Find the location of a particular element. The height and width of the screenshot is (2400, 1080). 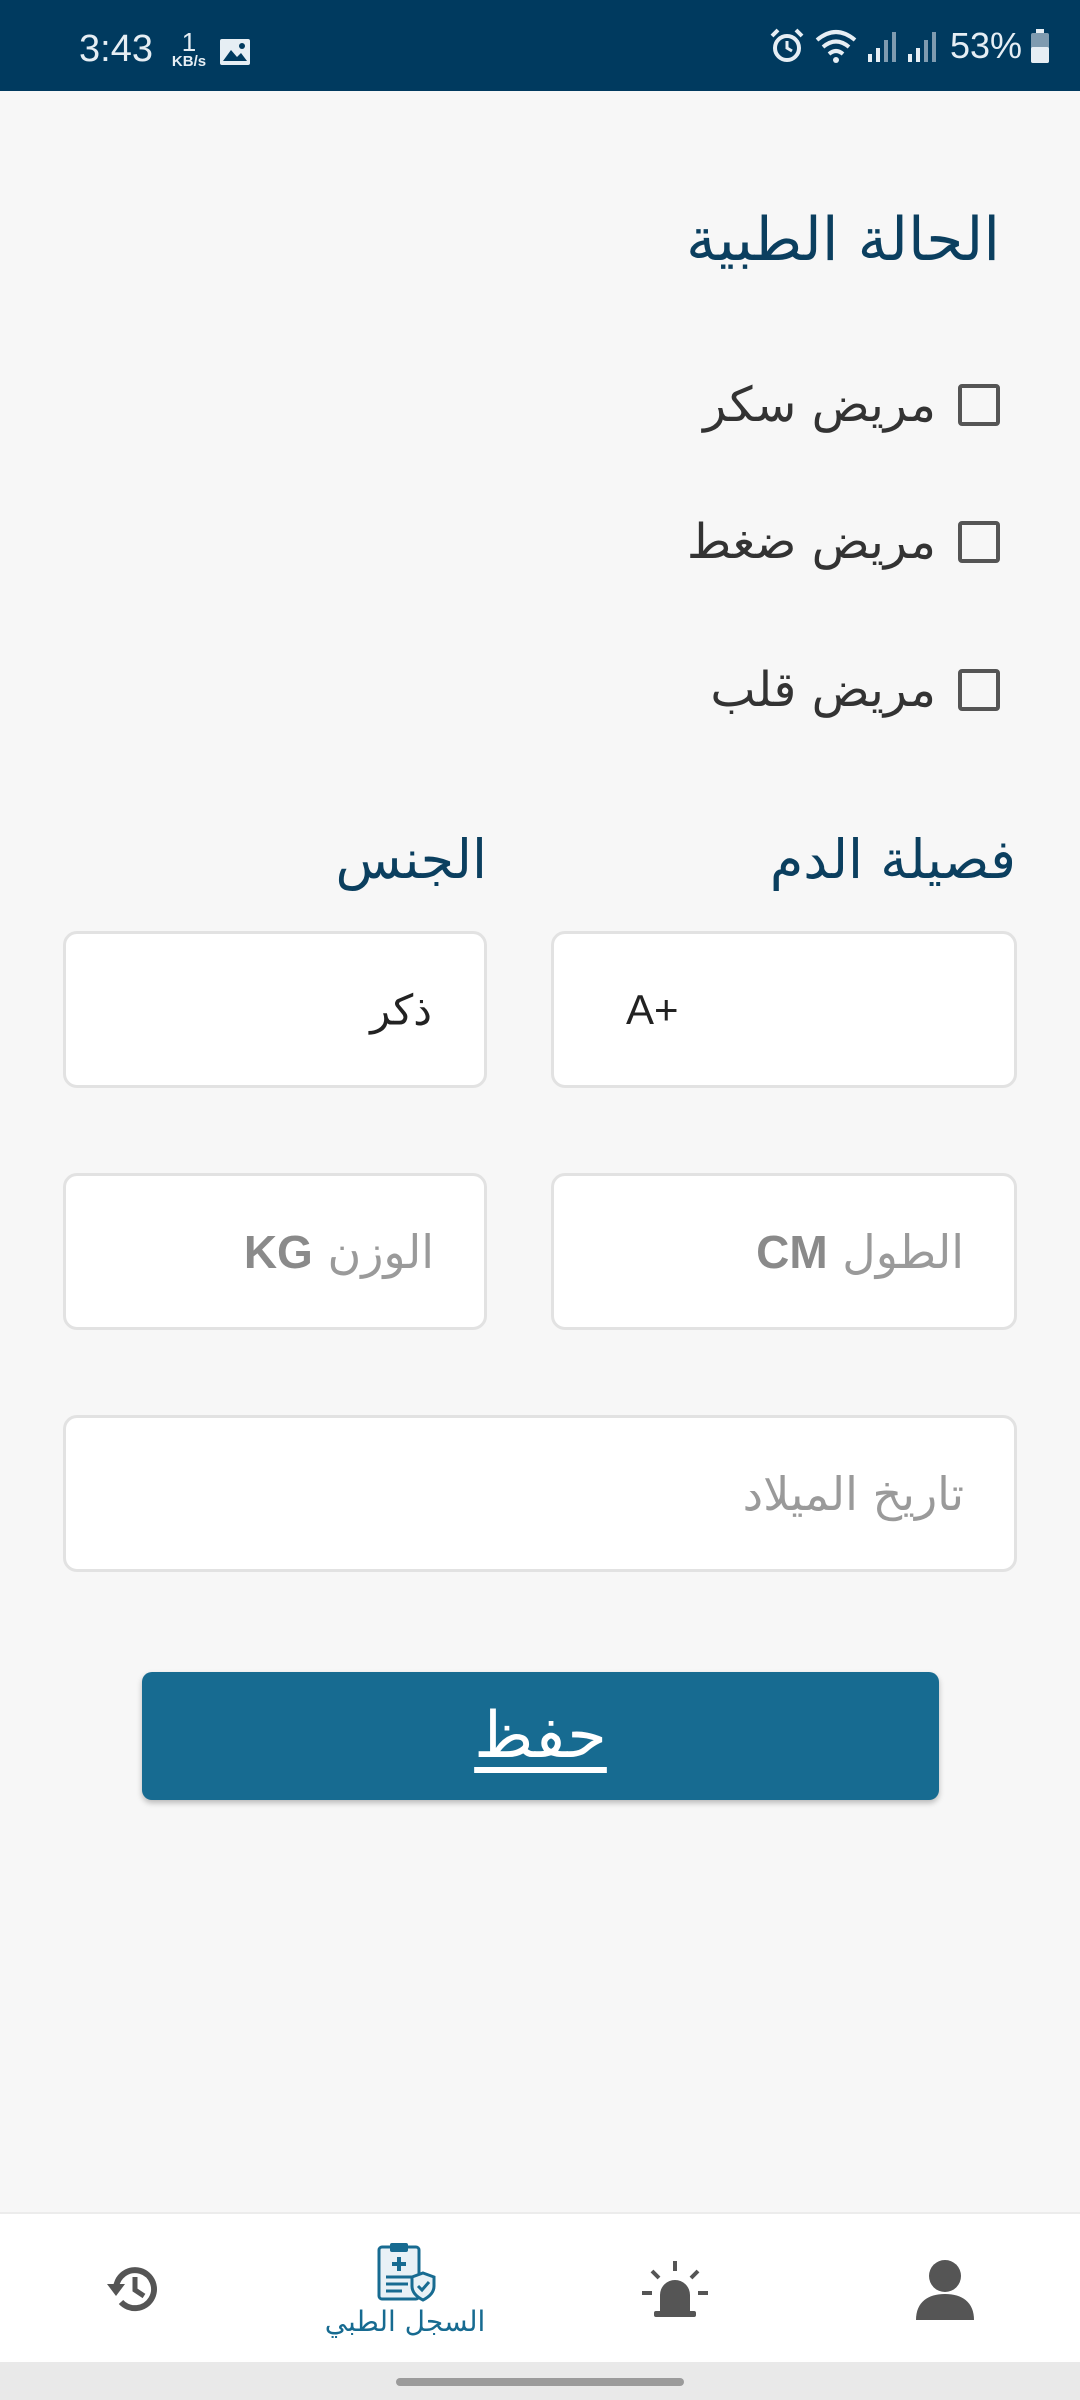

nav-medical-record: السجل الطبي is located at coordinates (405, 2289).